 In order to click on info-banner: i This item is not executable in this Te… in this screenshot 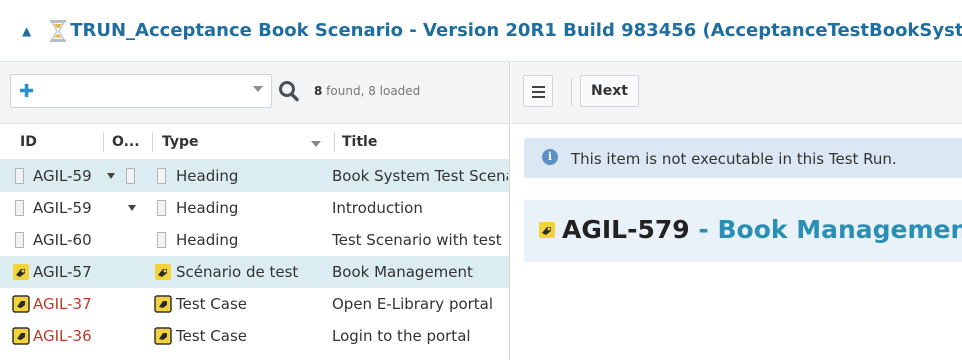, I will do `click(743, 158)`.